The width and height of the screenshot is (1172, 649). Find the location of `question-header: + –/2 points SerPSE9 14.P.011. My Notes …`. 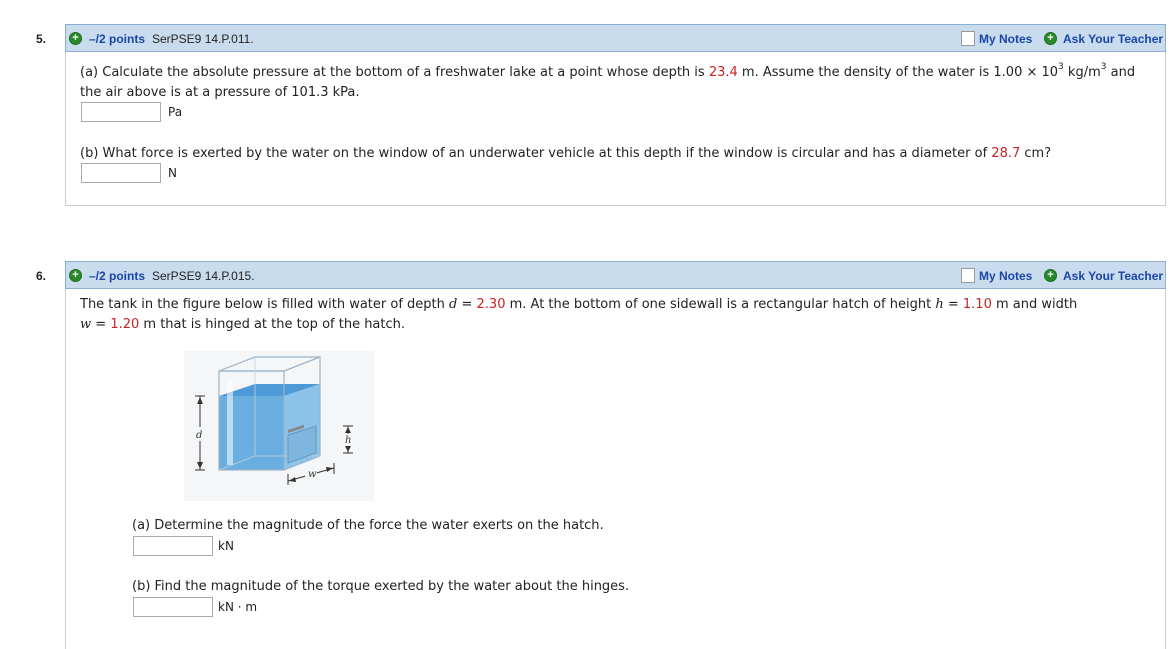

question-header: + –/2 points SerPSE9 14.P.011. My Notes … is located at coordinates (615, 38).